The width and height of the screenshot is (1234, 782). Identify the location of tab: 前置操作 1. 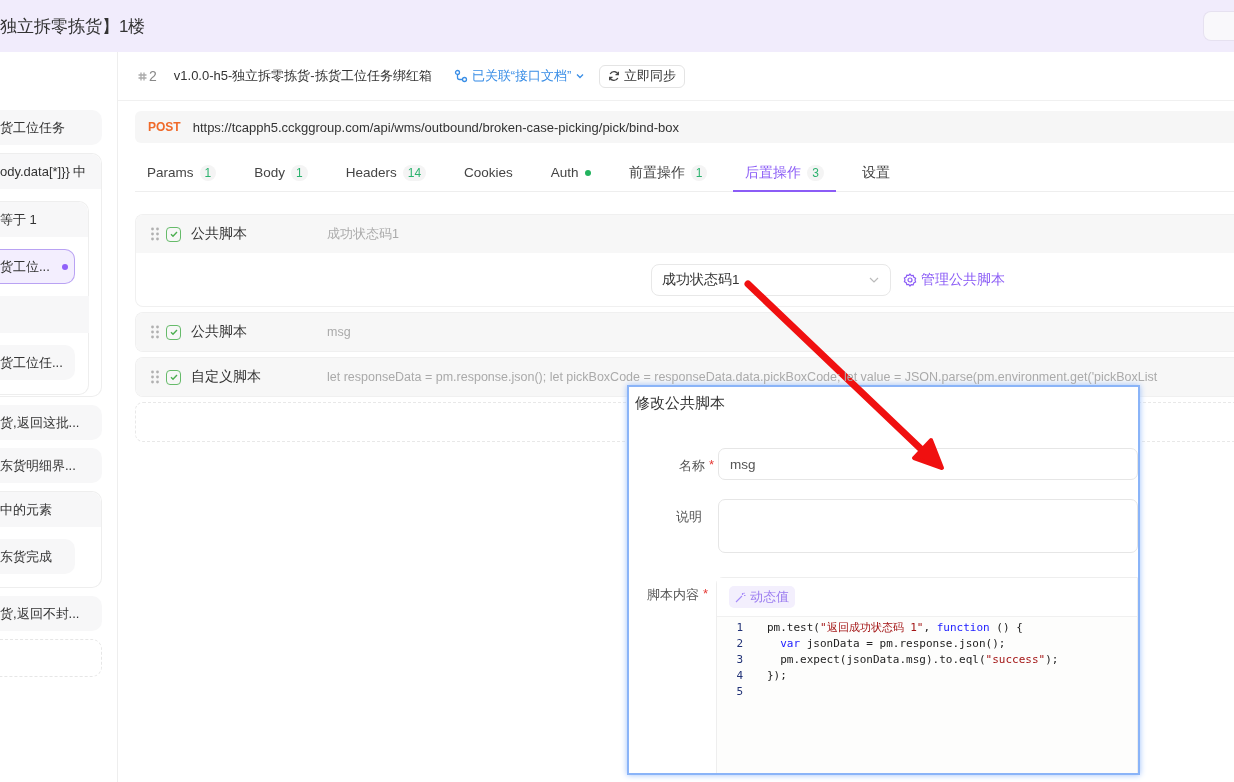
(668, 173).